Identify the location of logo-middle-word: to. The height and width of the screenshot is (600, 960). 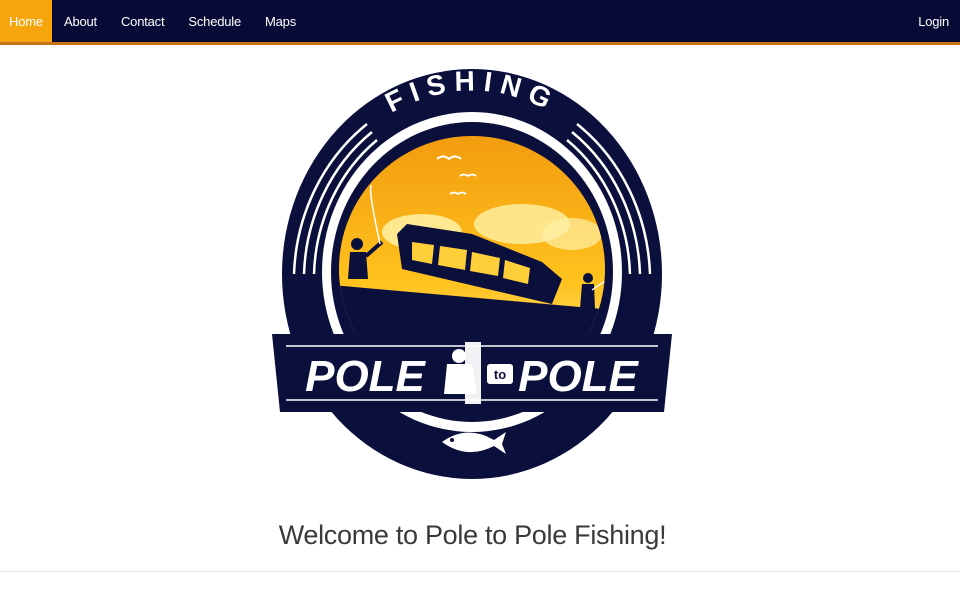
(500, 374).